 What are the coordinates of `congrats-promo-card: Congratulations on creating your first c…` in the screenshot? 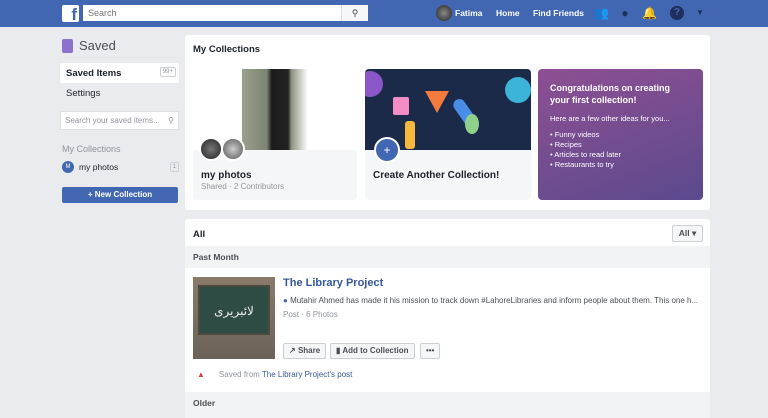 It's located at (620, 134).